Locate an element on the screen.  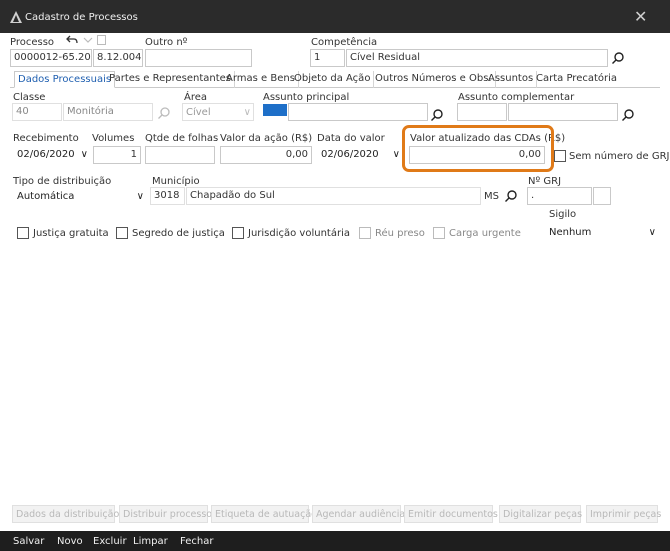
limpar-button: Limpar is located at coordinates (150, 541).